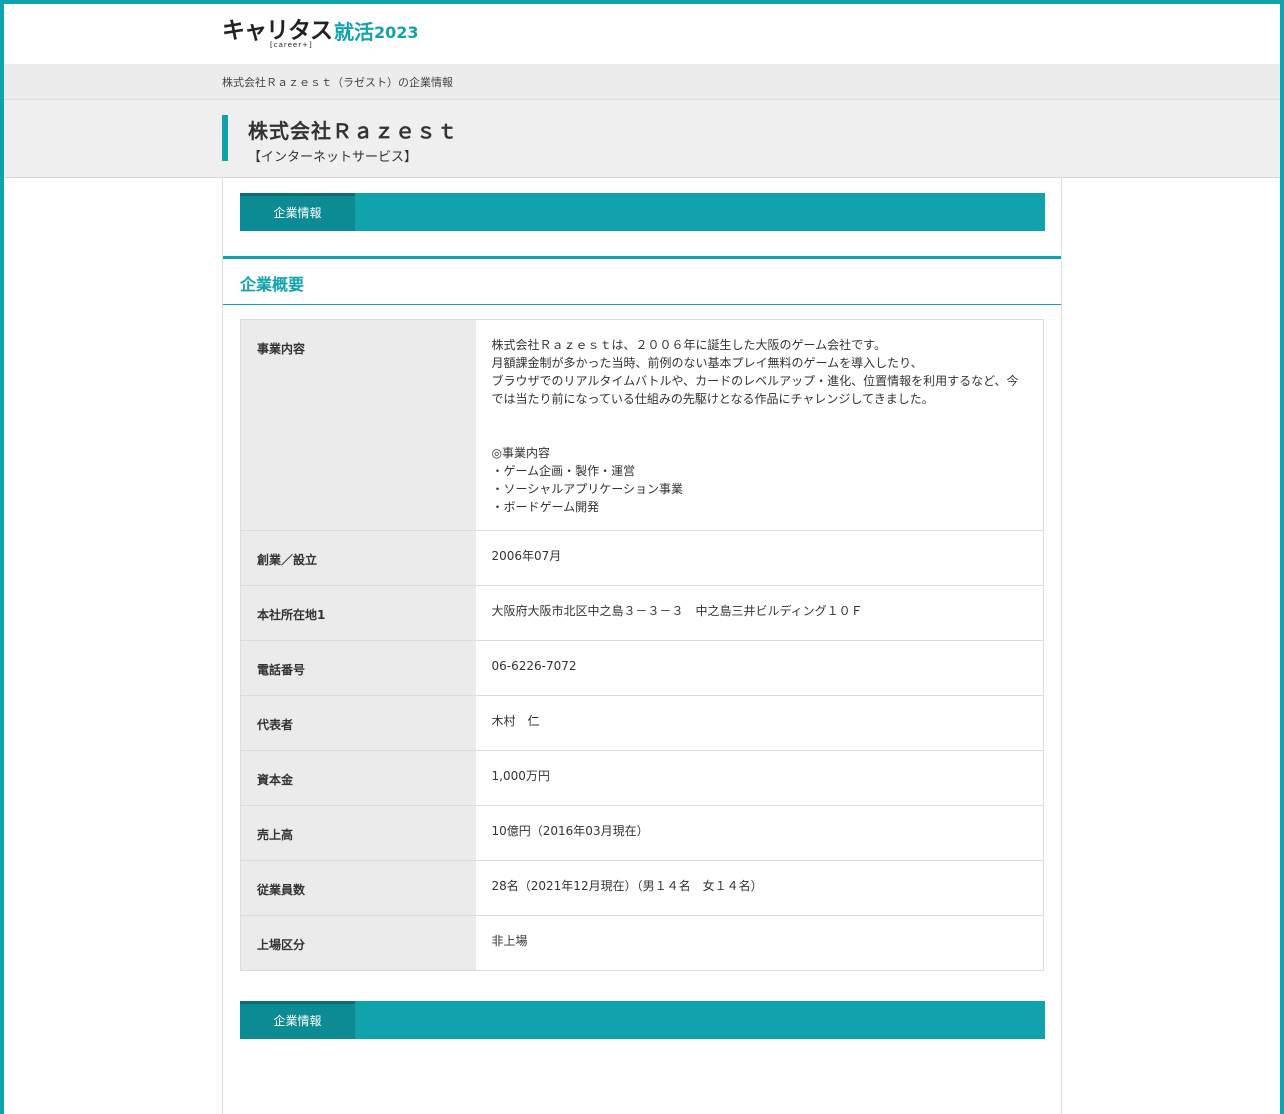 The height and width of the screenshot is (1114, 1284). Describe the element at coordinates (396, 32) in the screenshot. I see `logo-year-text: 2023` at that location.